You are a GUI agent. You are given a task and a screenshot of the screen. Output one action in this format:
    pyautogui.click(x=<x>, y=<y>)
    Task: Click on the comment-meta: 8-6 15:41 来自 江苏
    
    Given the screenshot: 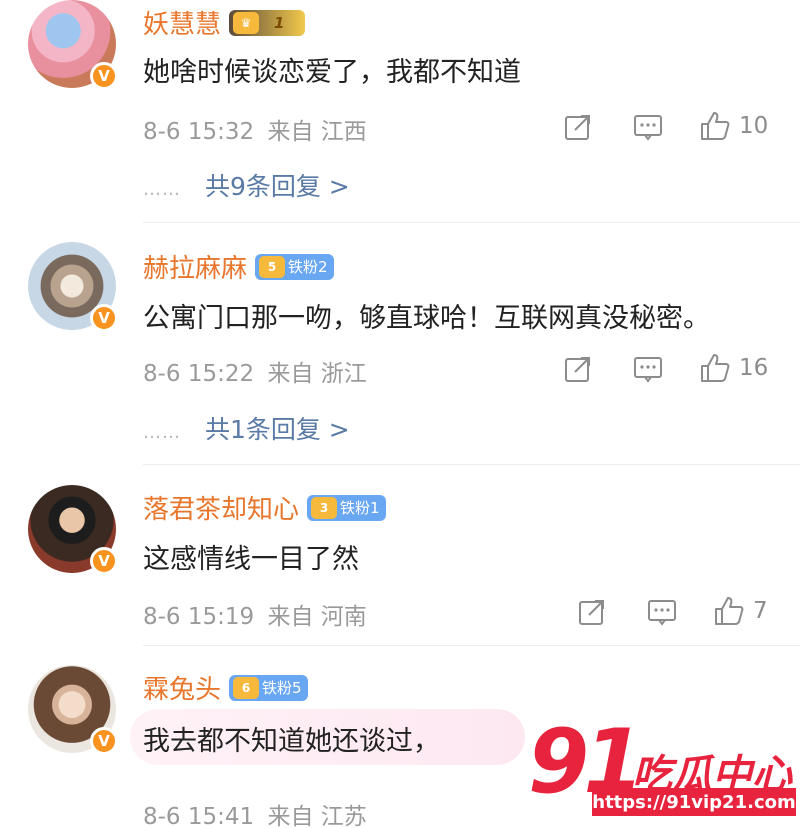 What is the action you would take?
    pyautogui.click(x=255, y=812)
    